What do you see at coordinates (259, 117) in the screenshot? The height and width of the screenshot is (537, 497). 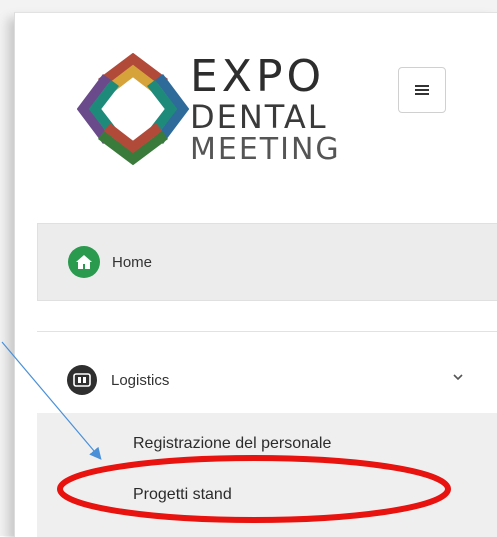 I see `logo-line-dental: DENTAL` at bounding box center [259, 117].